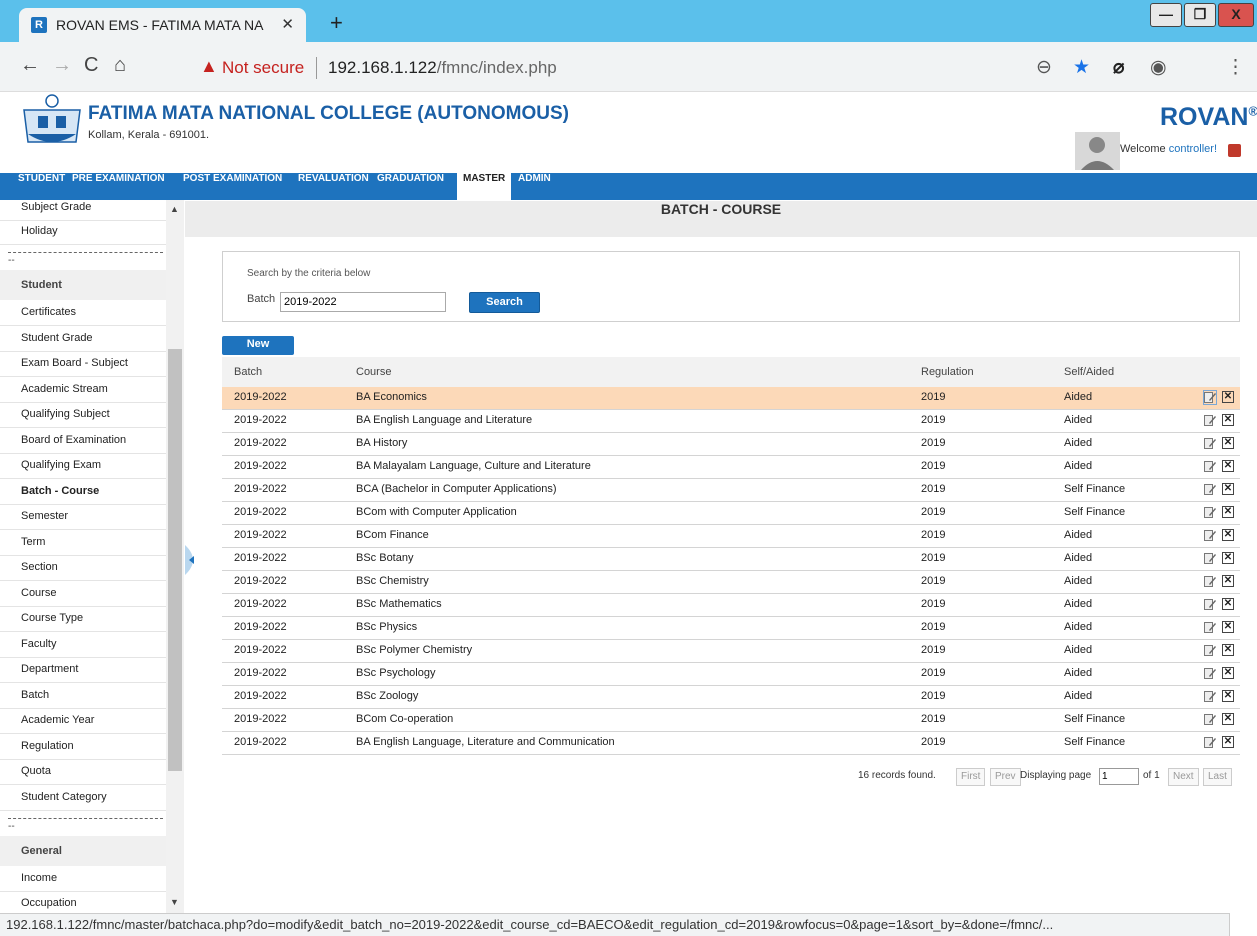 This screenshot has height=936, width=1257. What do you see at coordinates (1166, 15) in the screenshot?
I see `minimize-icon: —` at bounding box center [1166, 15].